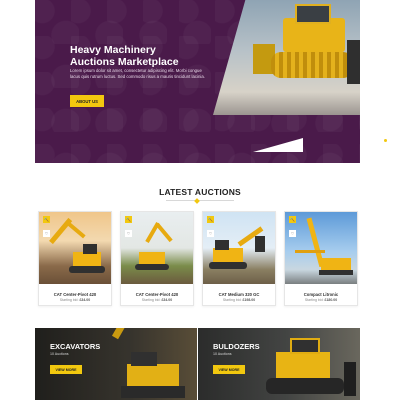 This screenshot has width=400, height=400. I want to click on auction-card-price: Starting bid: £180.00, so click(321, 300).